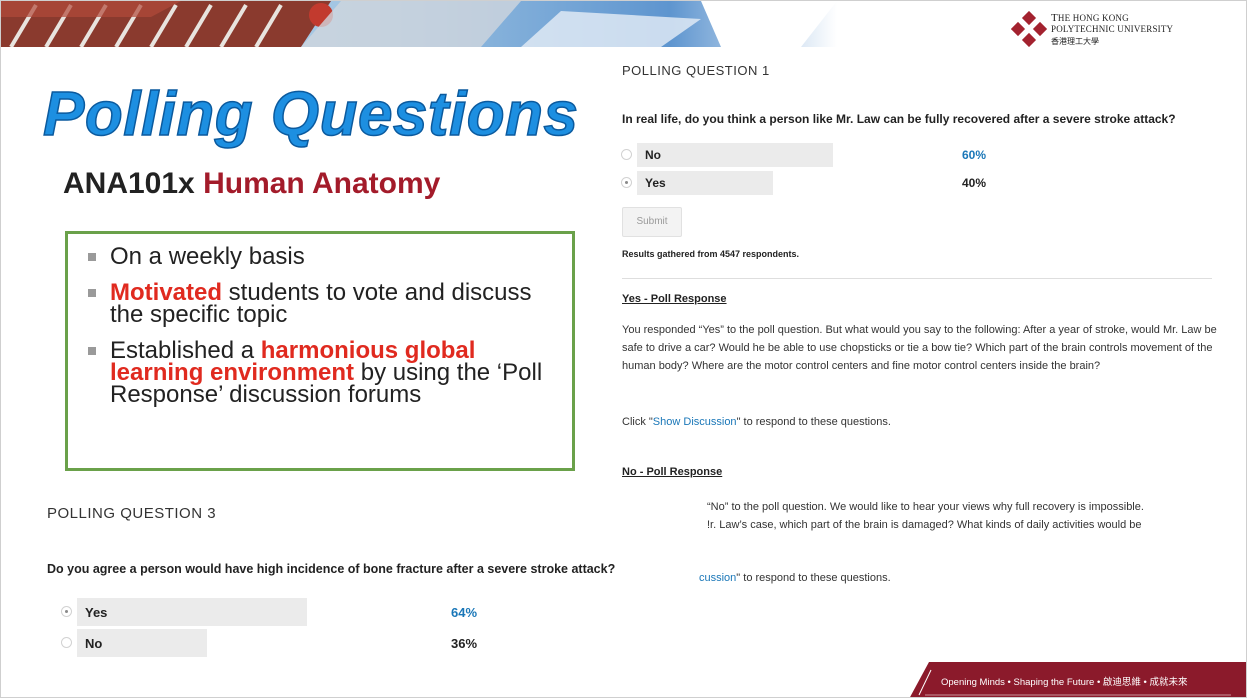  Describe the element at coordinates (1093, 18) in the screenshot. I see `logo-line1: HE HONG KONG` at that location.